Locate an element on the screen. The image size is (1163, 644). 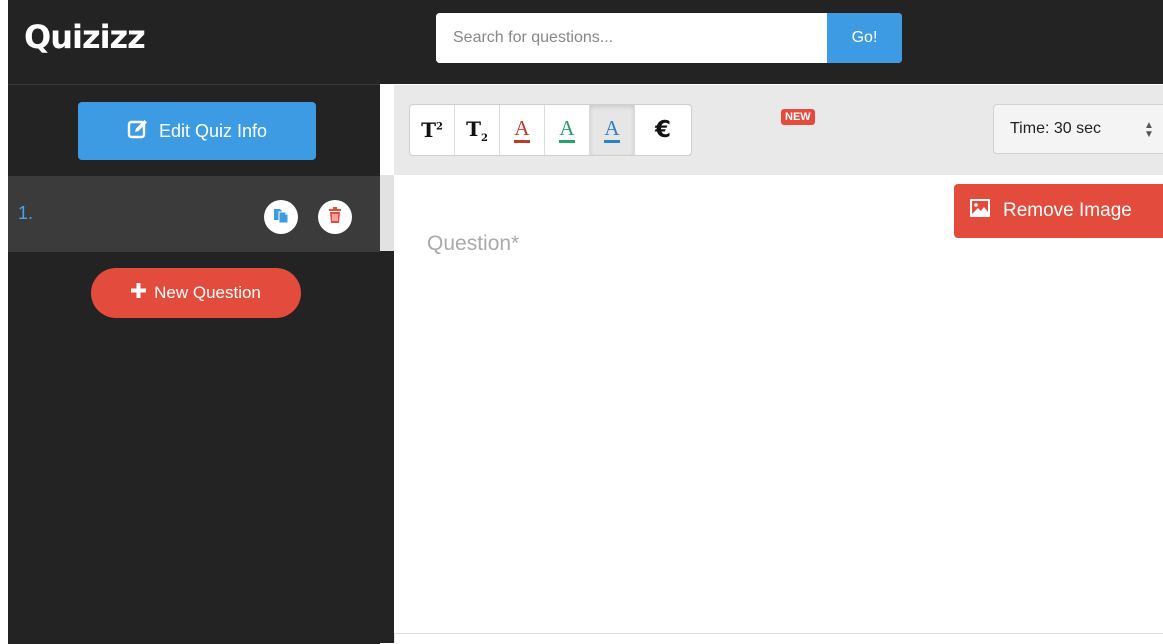
edit-quiz-info-button: Edit Quiz Info is located at coordinates (197, 131).